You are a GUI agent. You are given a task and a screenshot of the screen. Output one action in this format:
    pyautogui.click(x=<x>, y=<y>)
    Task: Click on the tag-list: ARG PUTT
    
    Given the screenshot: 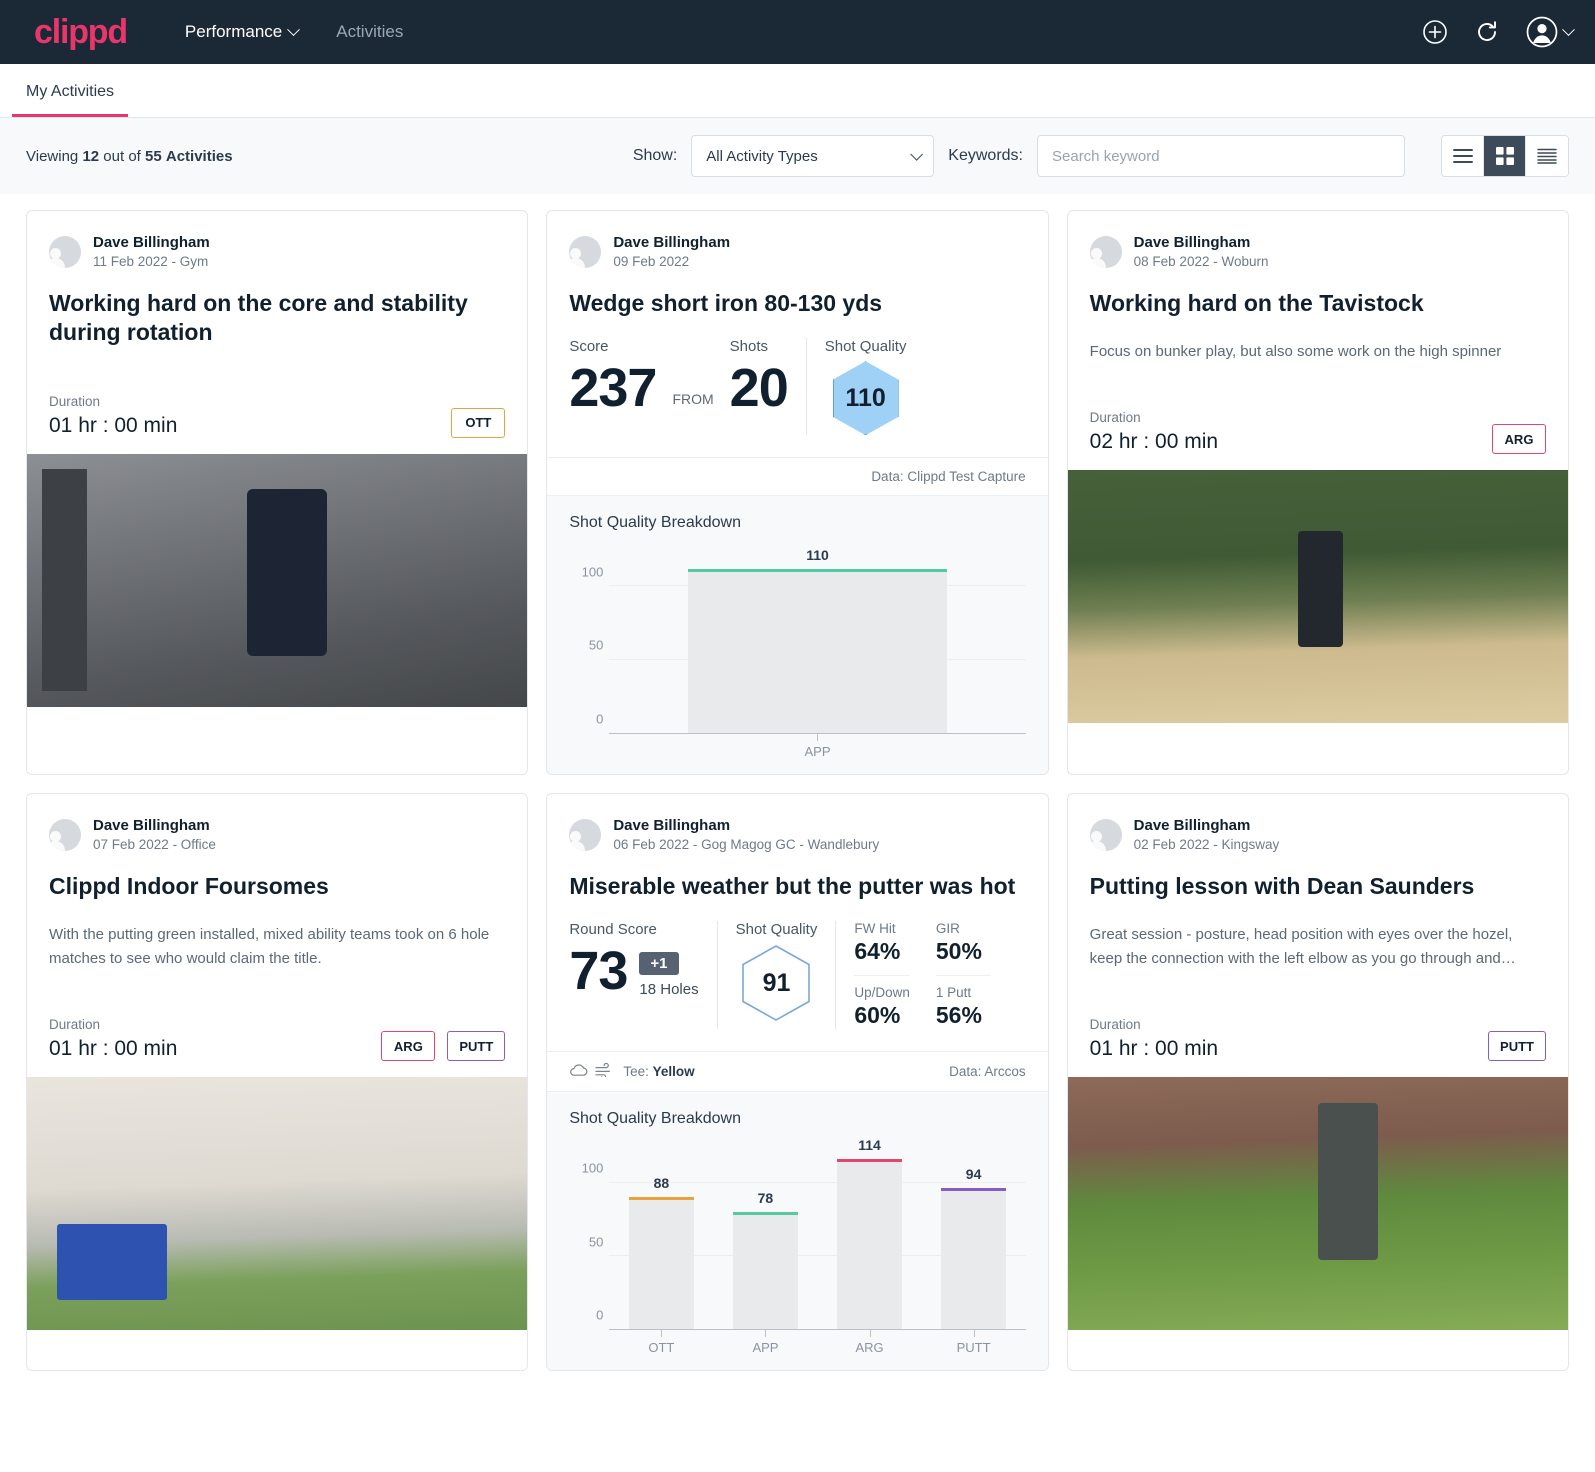 What is the action you would take?
    pyautogui.click(x=443, y=1046)
    